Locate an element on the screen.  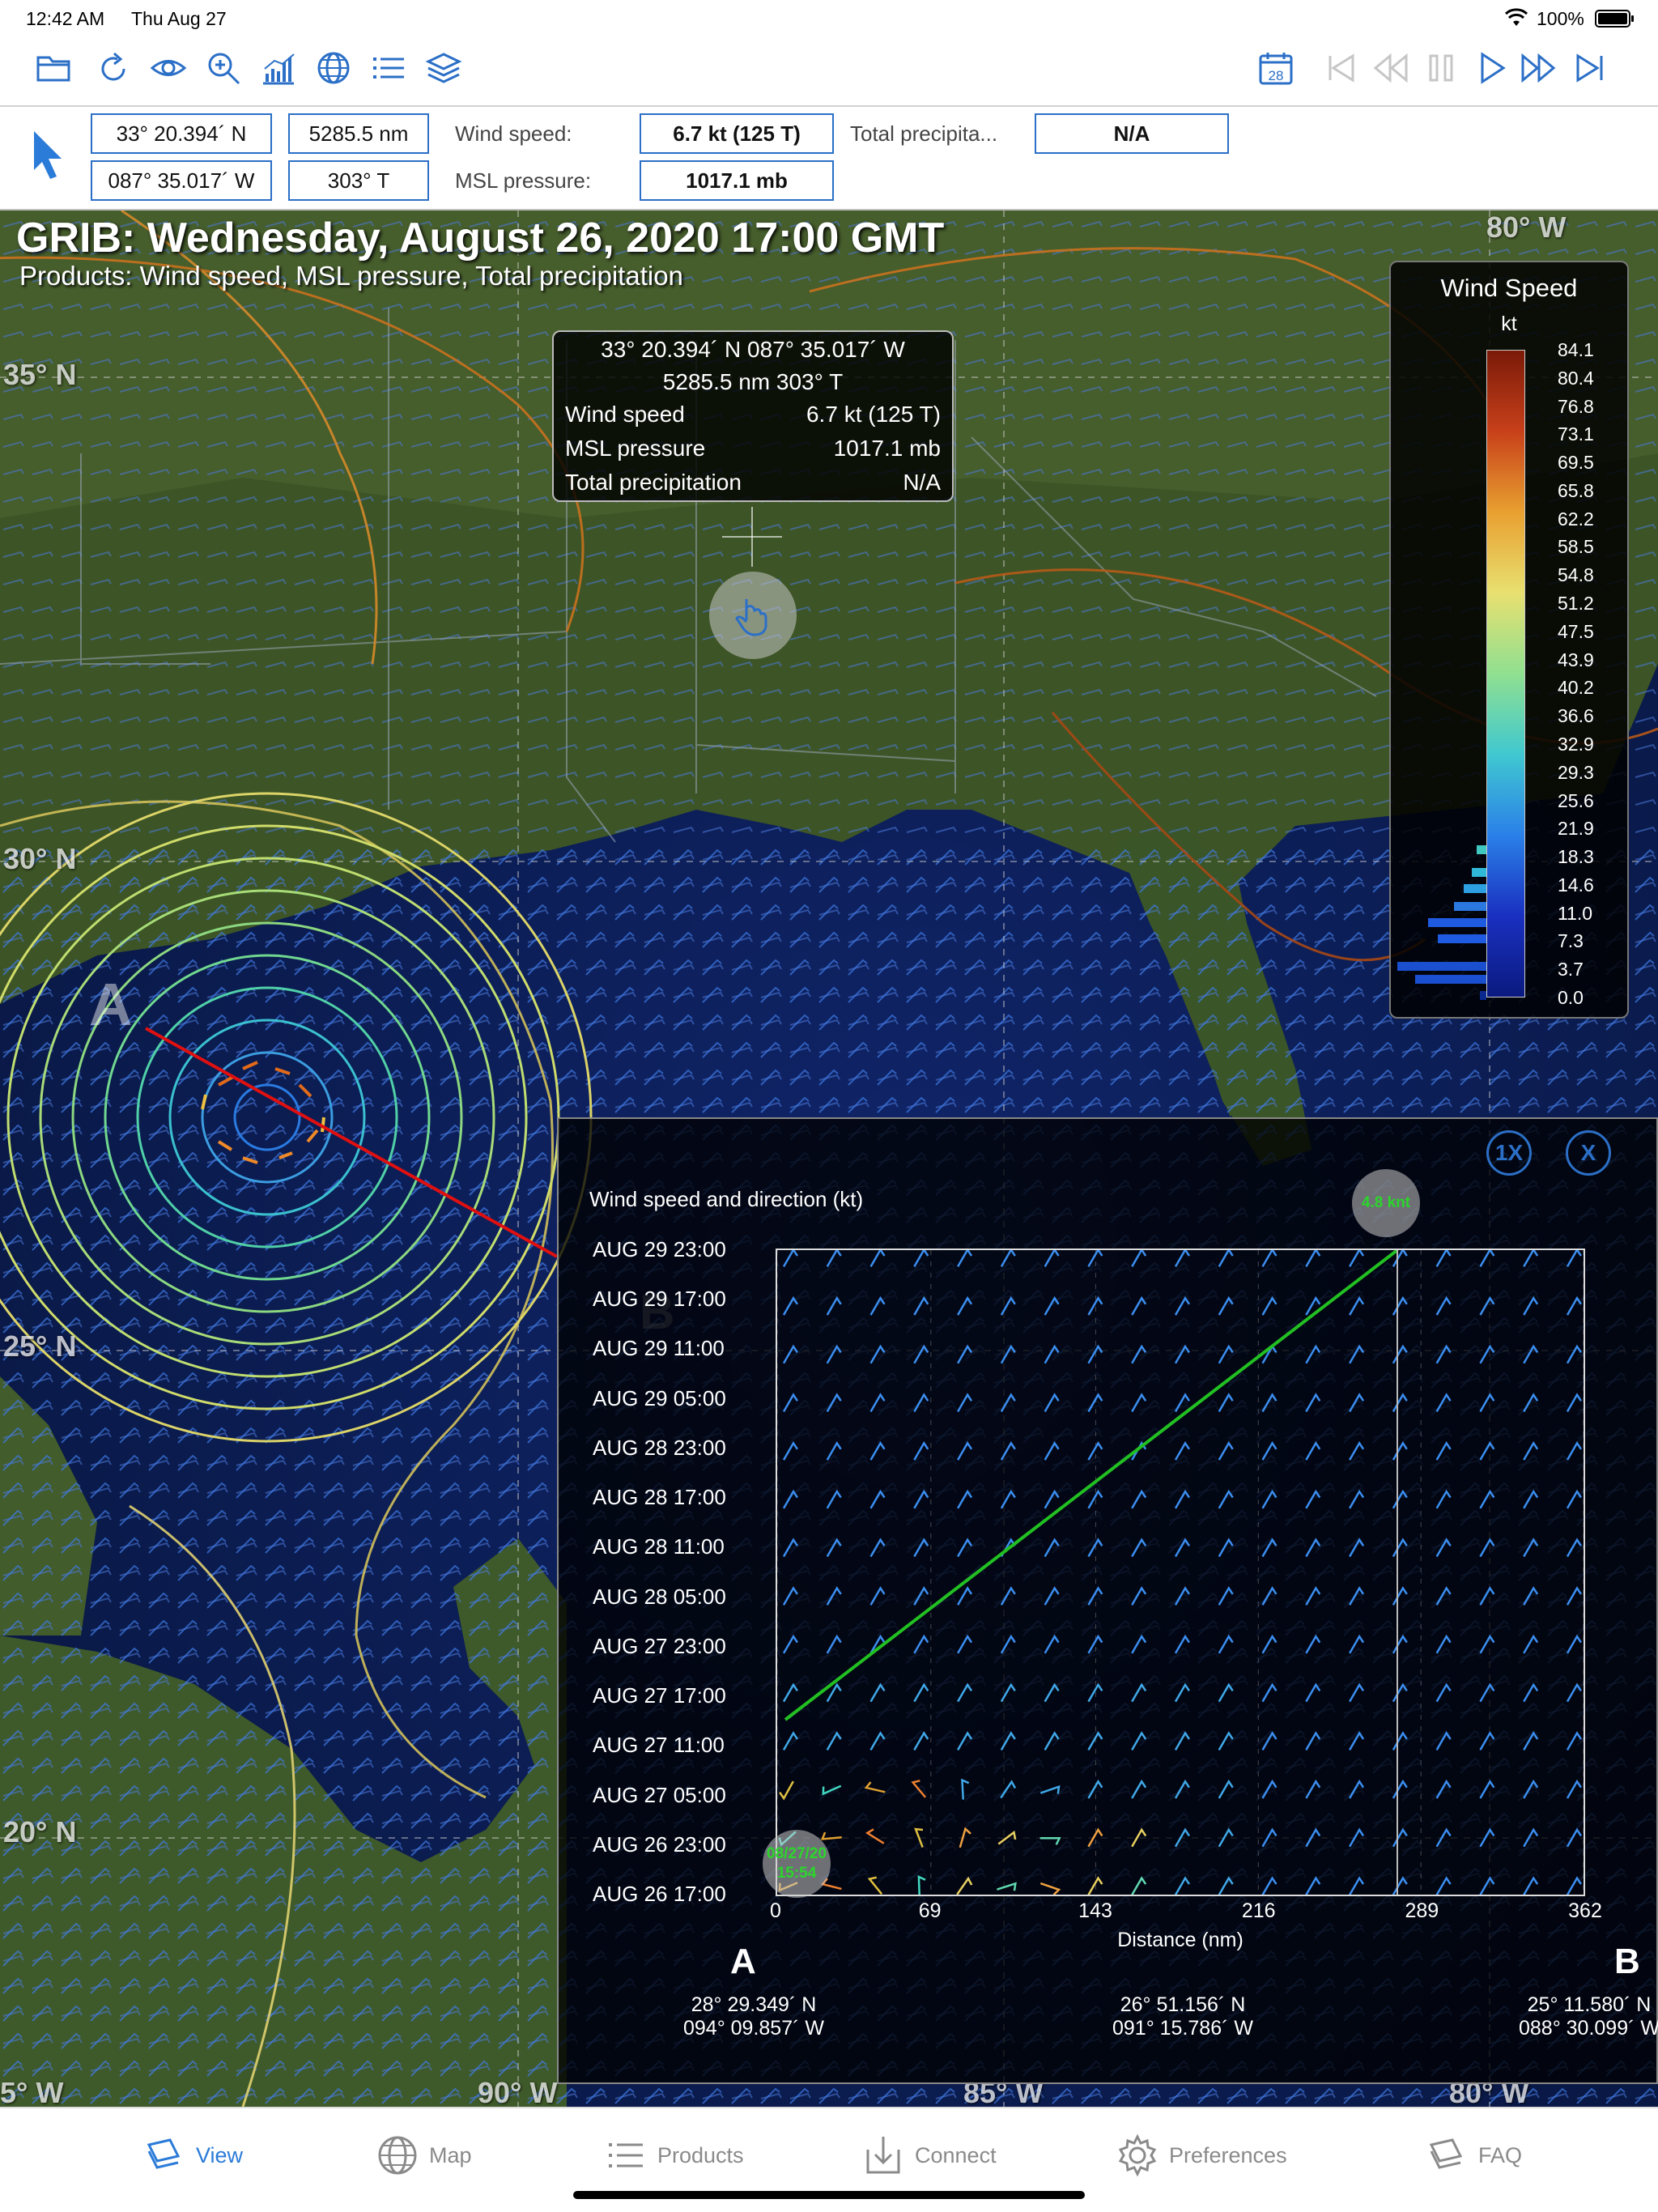
status-date: Thu Aug 27 is located at coordinates (179, 19).